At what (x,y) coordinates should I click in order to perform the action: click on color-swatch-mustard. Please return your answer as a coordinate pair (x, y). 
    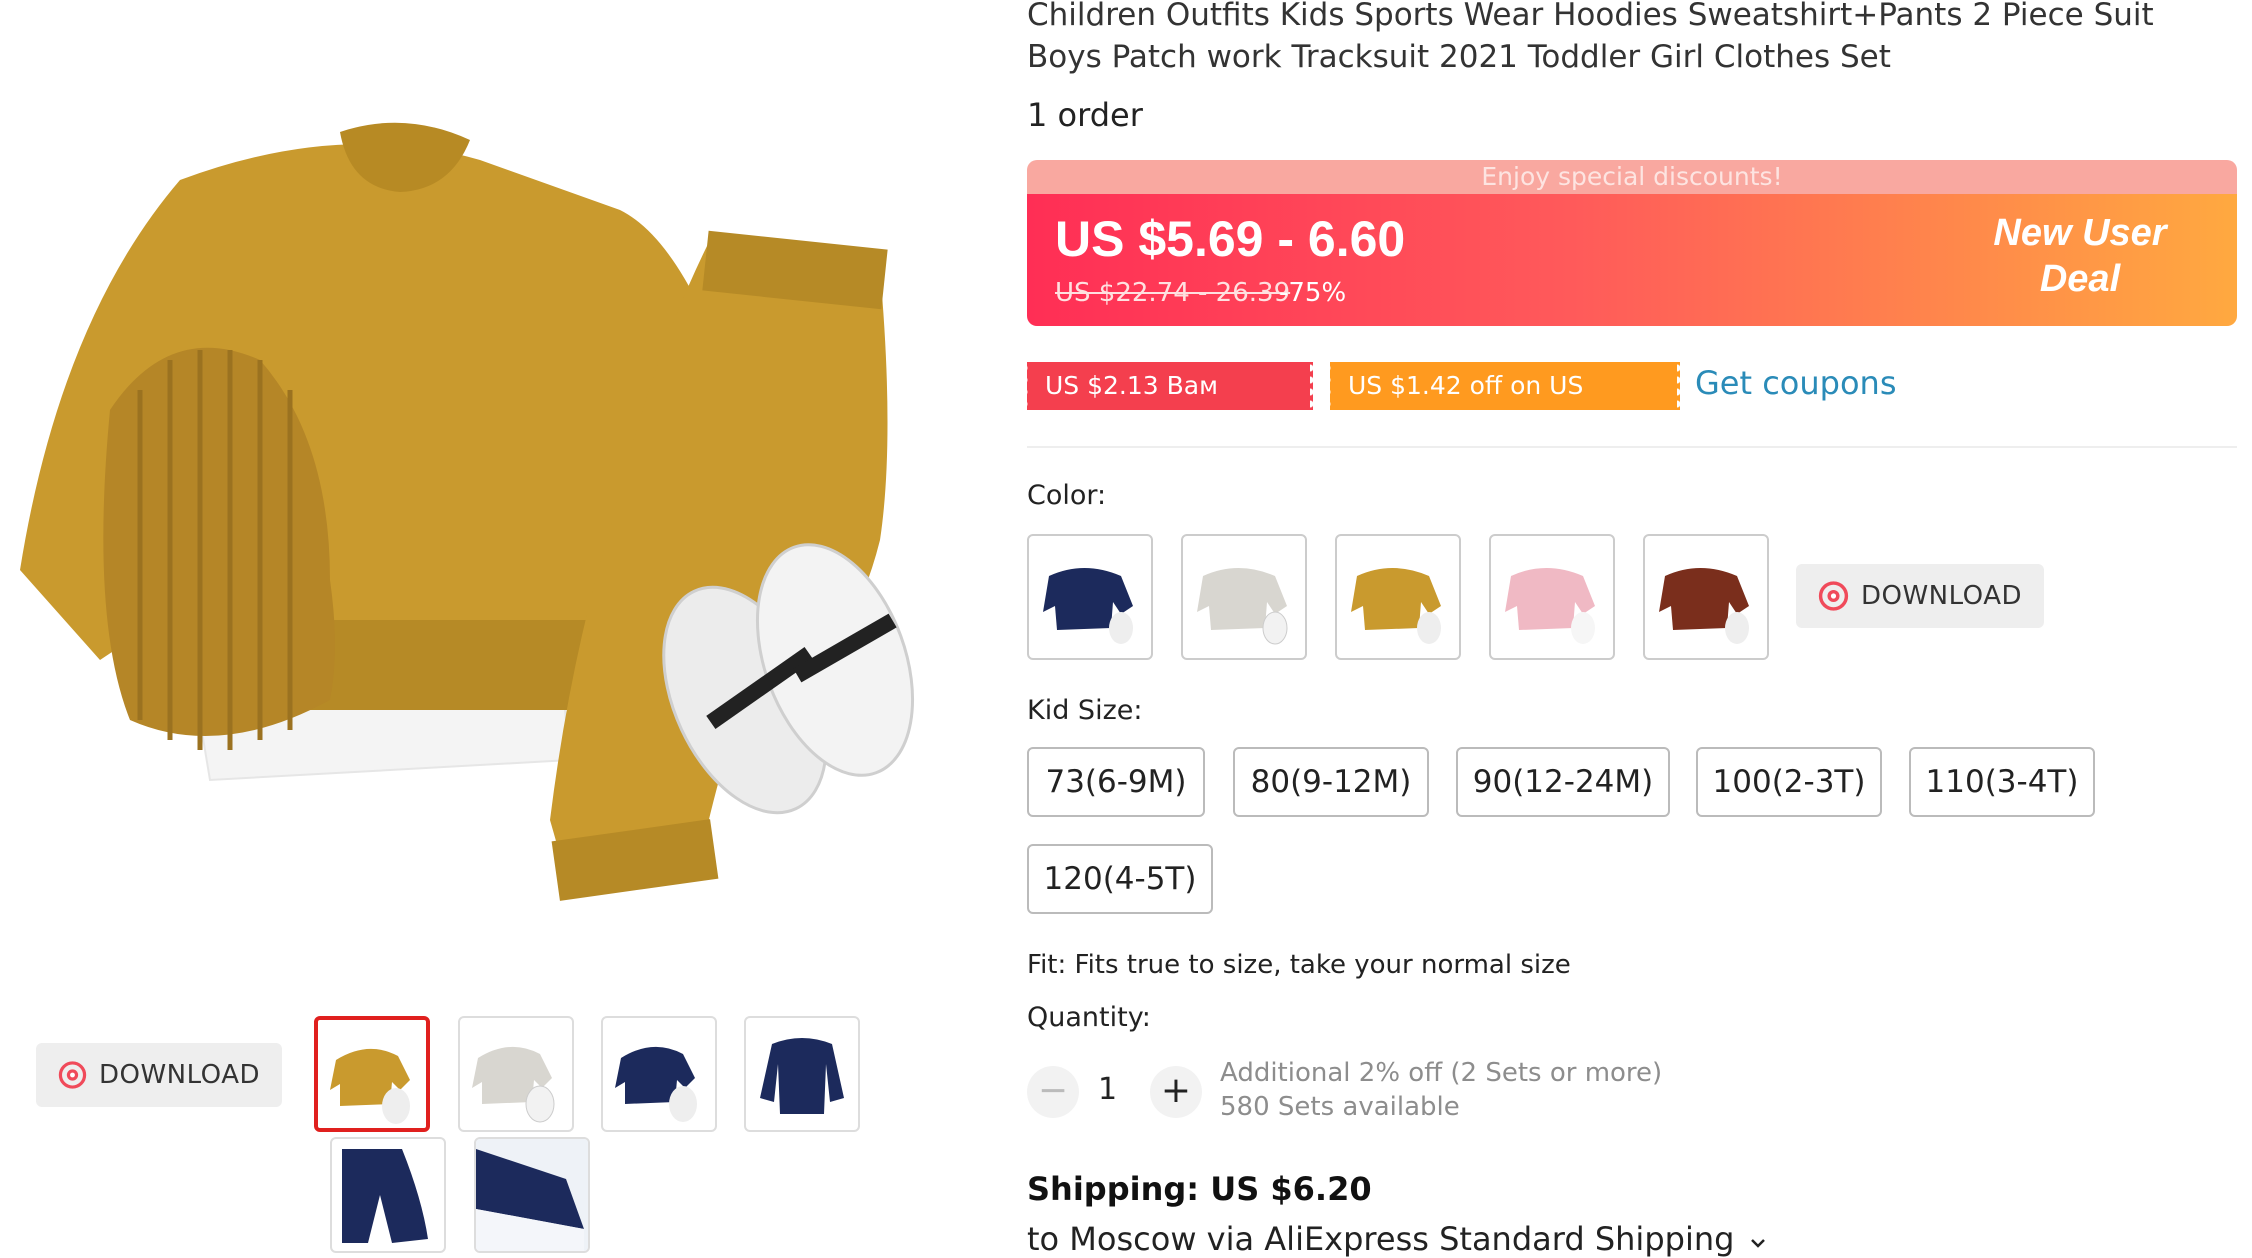
    Looking at the image, I should click on (1398, 597).